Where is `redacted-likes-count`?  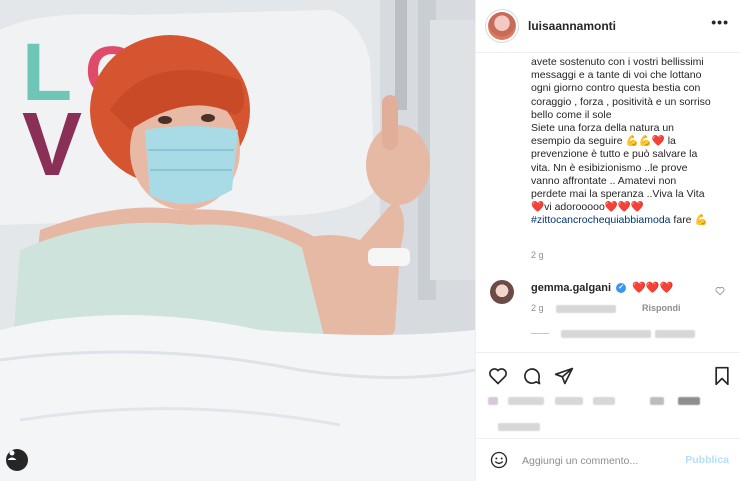 redacted-likes-count is located at coordinates (656, 400).